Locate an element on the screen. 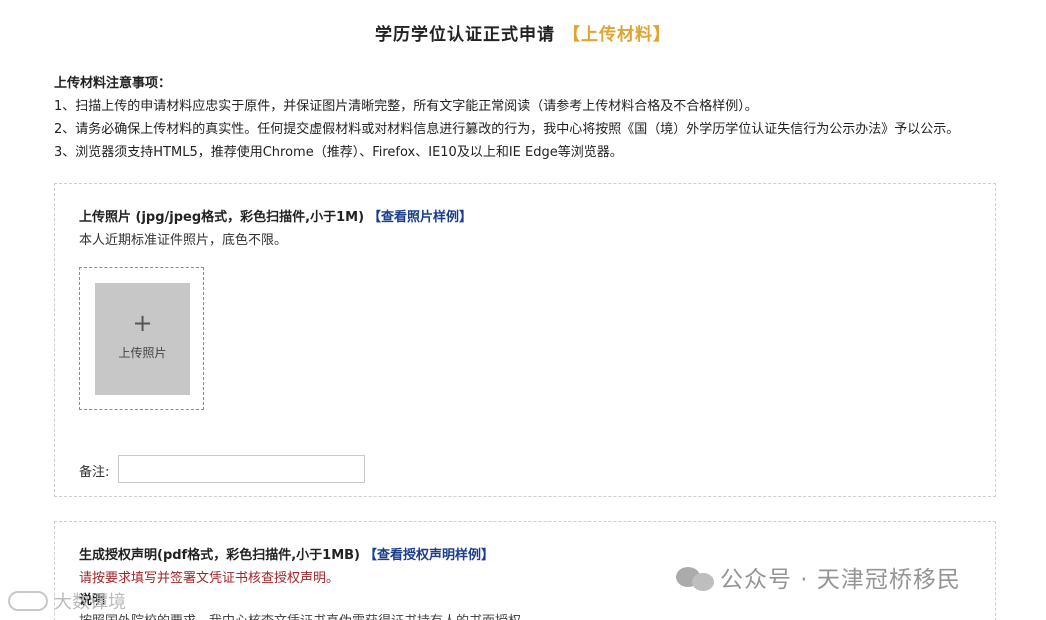 The image size is (1046, 620). watermark-logo-icon is located at coordinates (28, 601).